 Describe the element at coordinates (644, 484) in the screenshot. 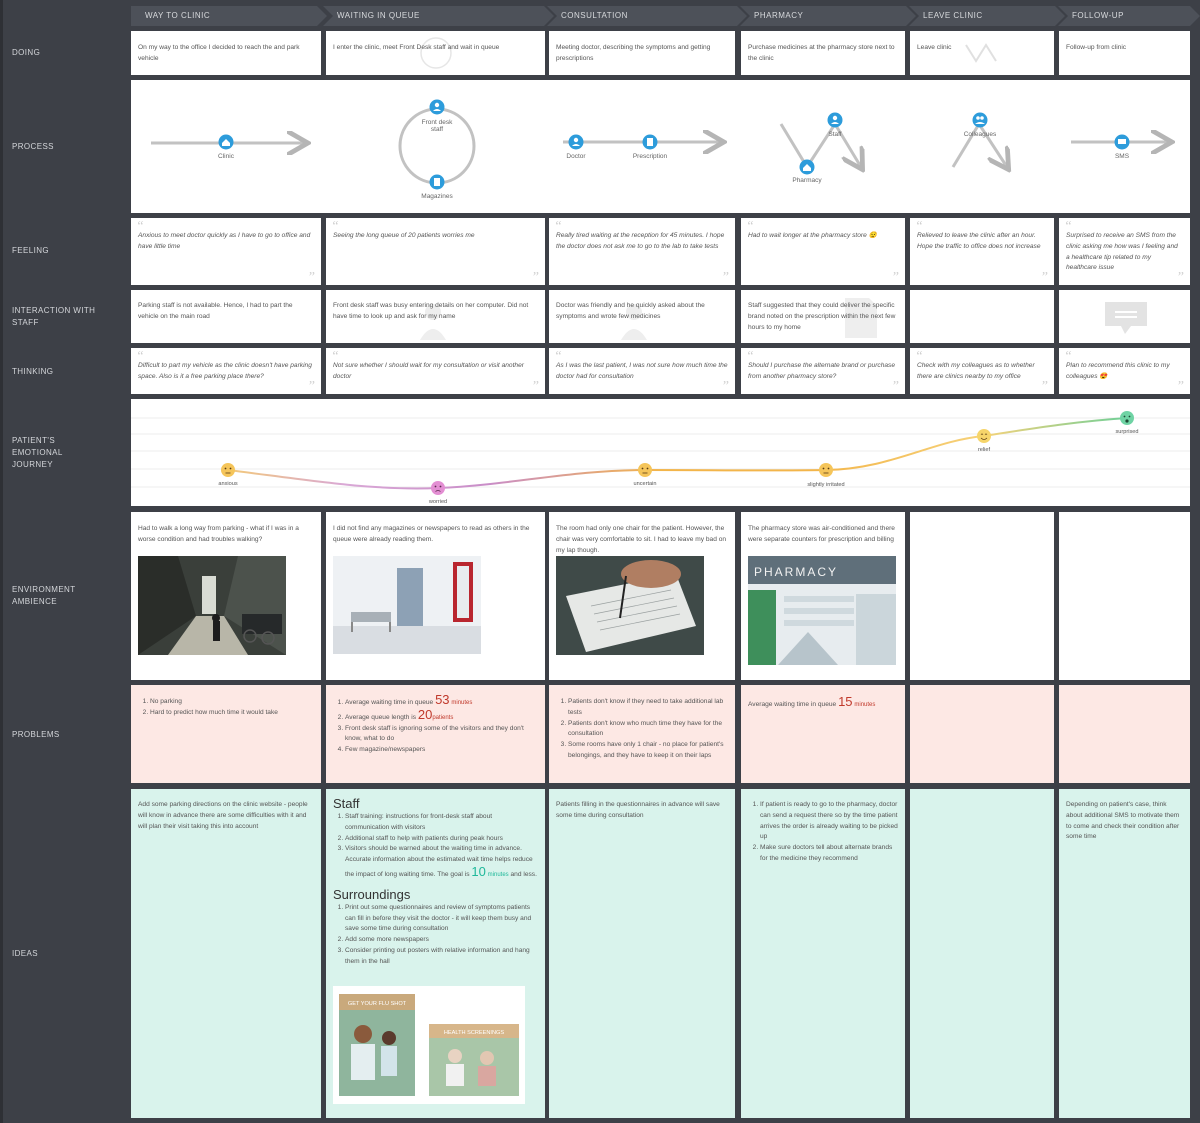

I see `uncertain-label: uncertain` at that location.